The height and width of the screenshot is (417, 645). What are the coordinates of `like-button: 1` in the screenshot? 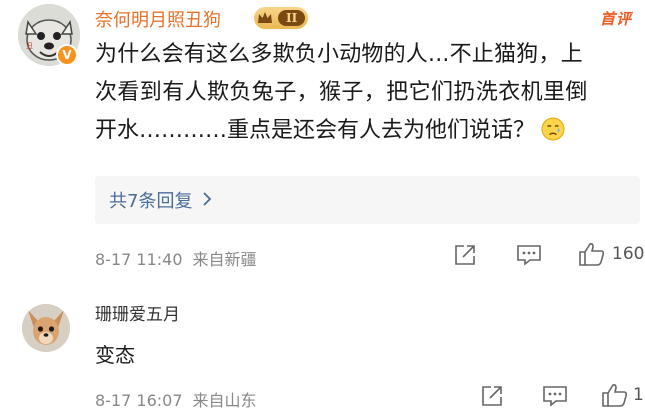 It's located at (622, 395).